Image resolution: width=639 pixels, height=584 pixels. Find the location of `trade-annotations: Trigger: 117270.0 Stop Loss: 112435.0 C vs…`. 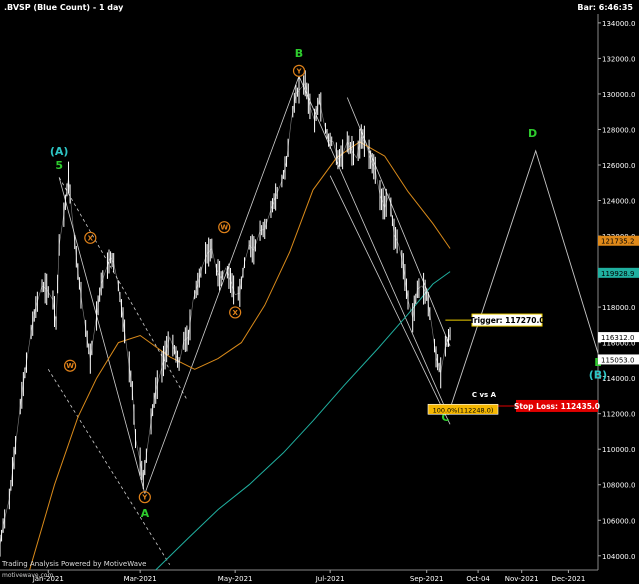

trade-annotations: Trigger: 117270.0 Stop Loss: 112435.0 C vs… is located at coordinates (513, 364).